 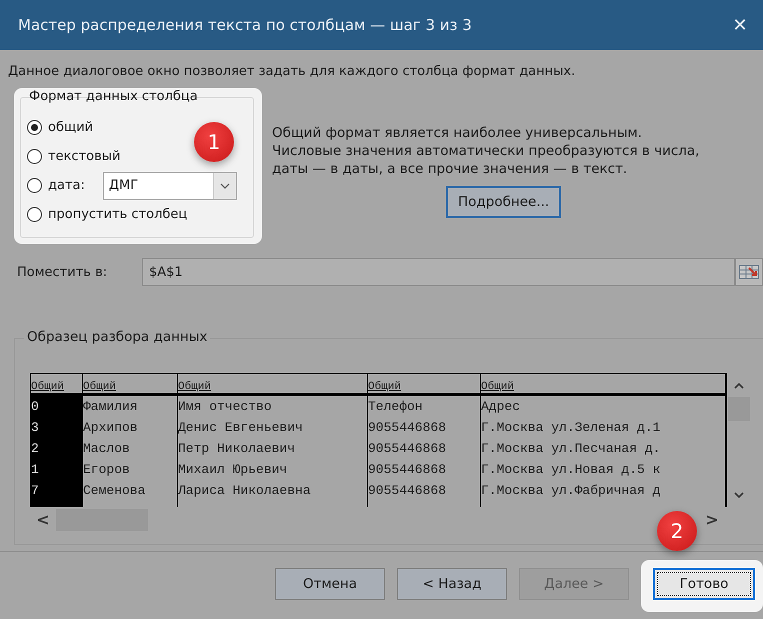 What do you see at coordinates (330, 584) in the screenshot?
I see `dialog-button: Отмена` at bounding box center [330, 584].